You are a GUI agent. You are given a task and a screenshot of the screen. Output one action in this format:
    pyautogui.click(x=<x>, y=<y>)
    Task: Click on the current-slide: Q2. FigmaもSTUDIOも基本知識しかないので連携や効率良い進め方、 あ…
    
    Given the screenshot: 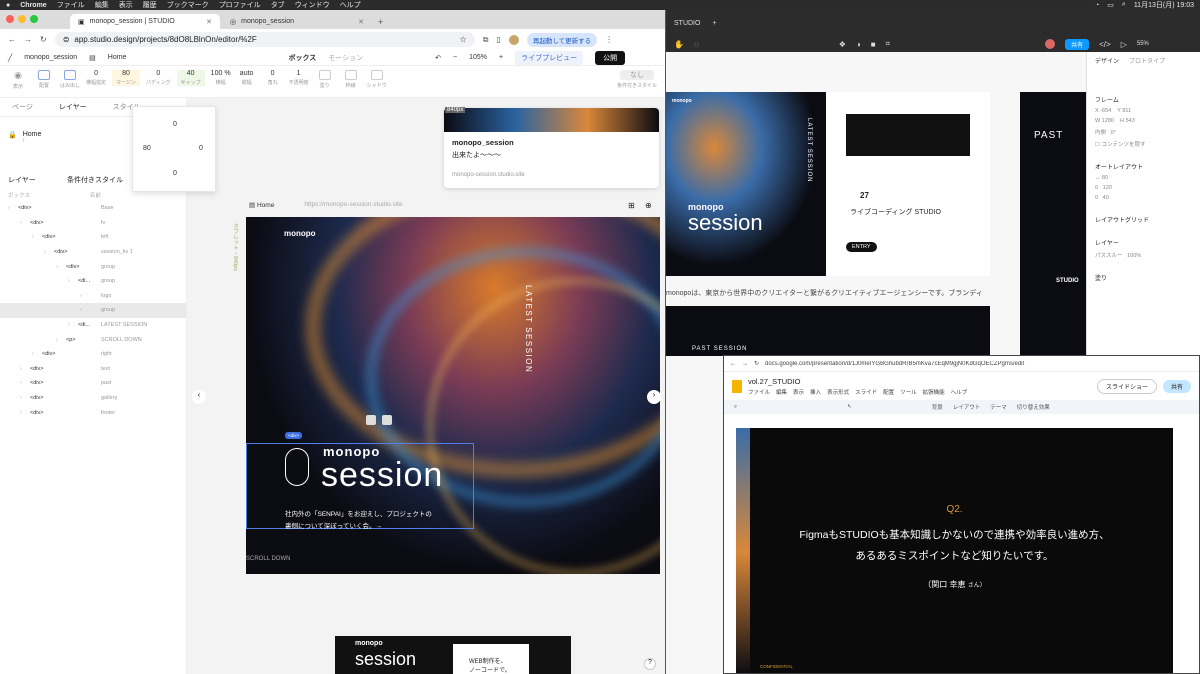 What is the action you would take?
    pyautogui.click(x=954, y=550)
    